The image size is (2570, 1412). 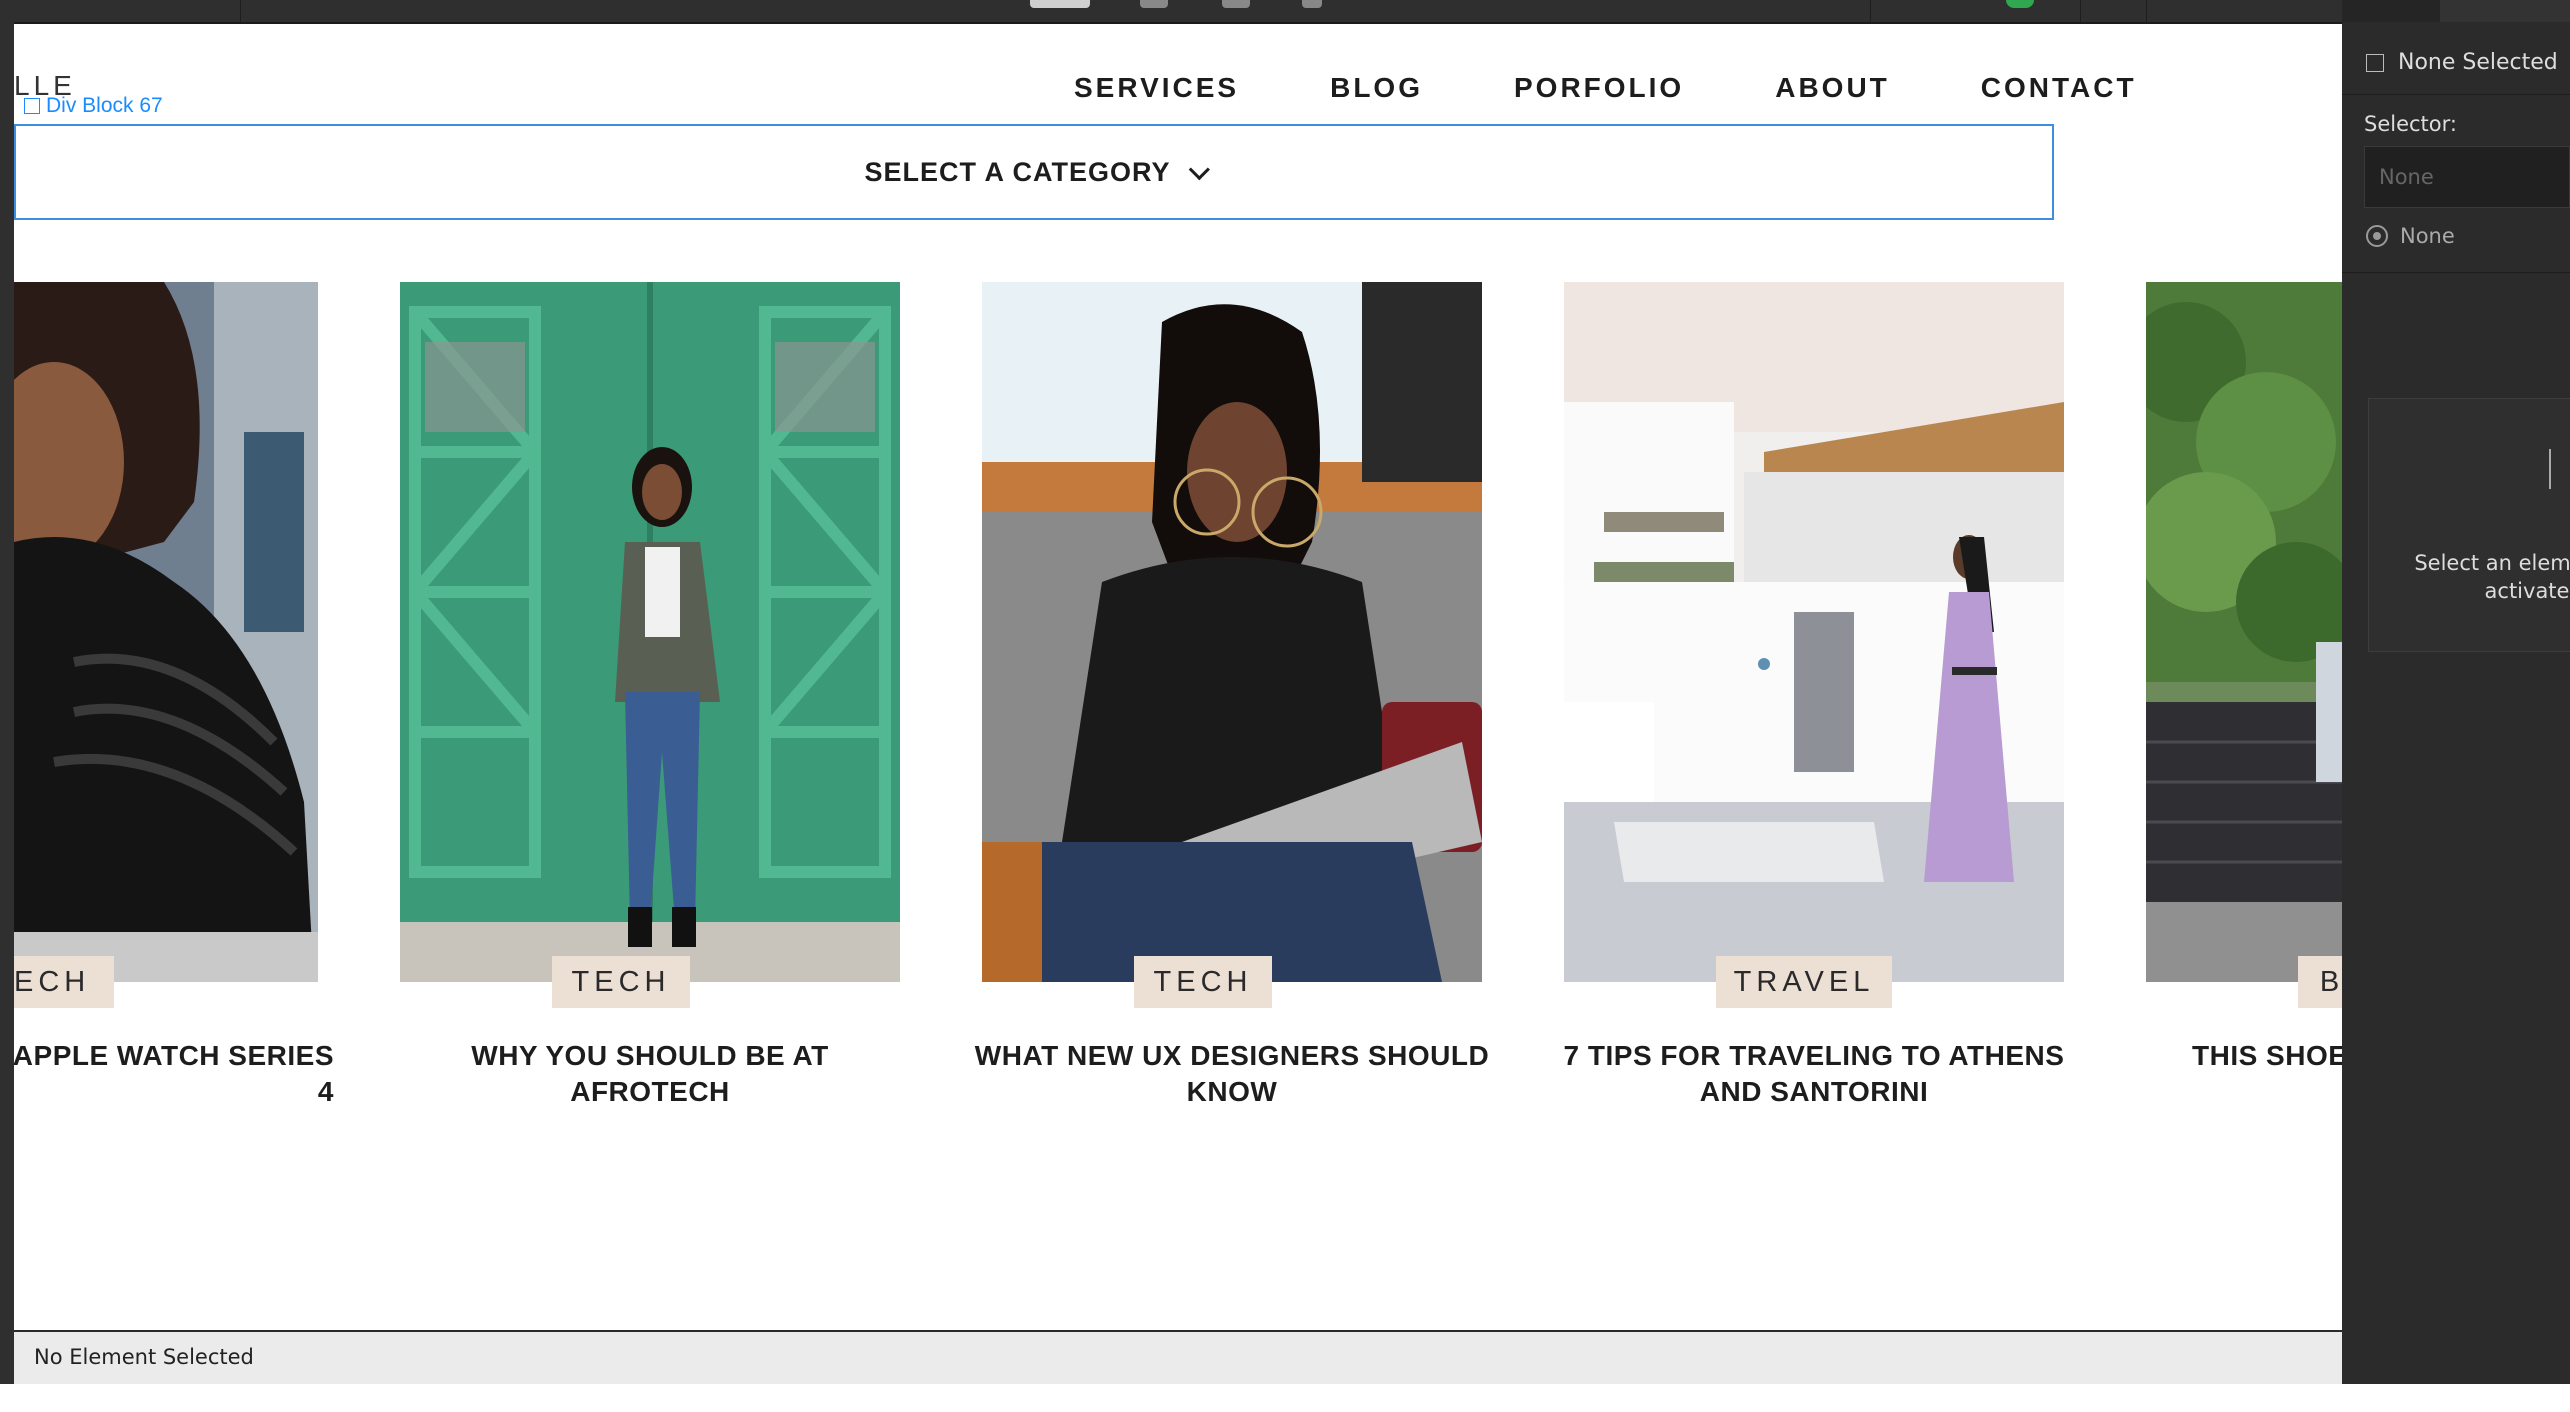 What do you see at coordinates (2375, 62) in the screenshot?
I see `checkbox-icon` at bounding box center [2375, 62].